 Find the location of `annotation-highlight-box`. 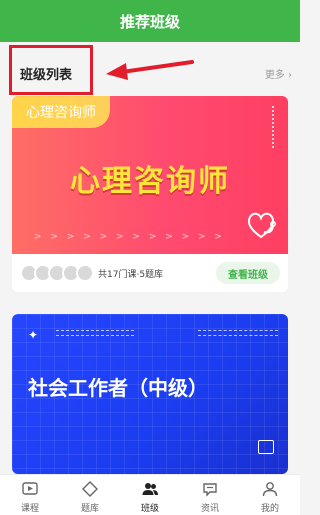

annotation-highlight-box is located at coordinates (51, 70).